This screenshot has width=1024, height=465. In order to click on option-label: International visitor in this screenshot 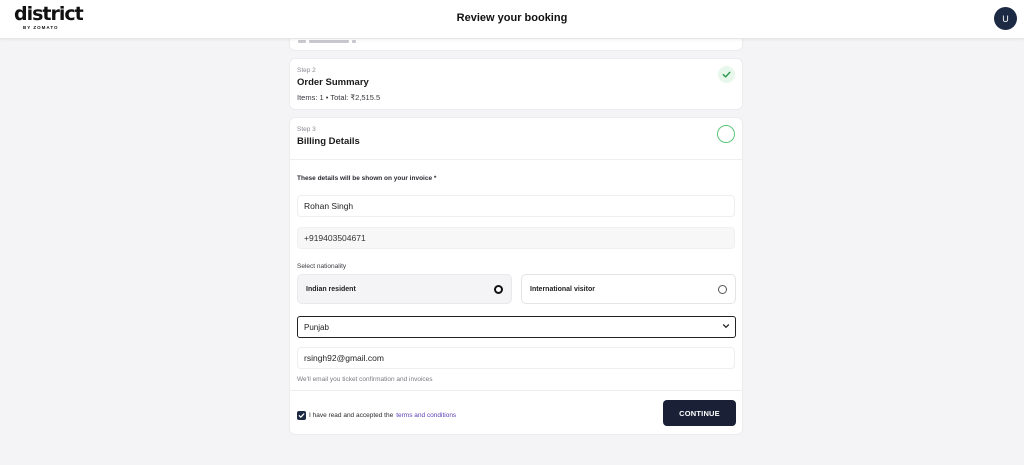, I will do `click(562, 289)`.